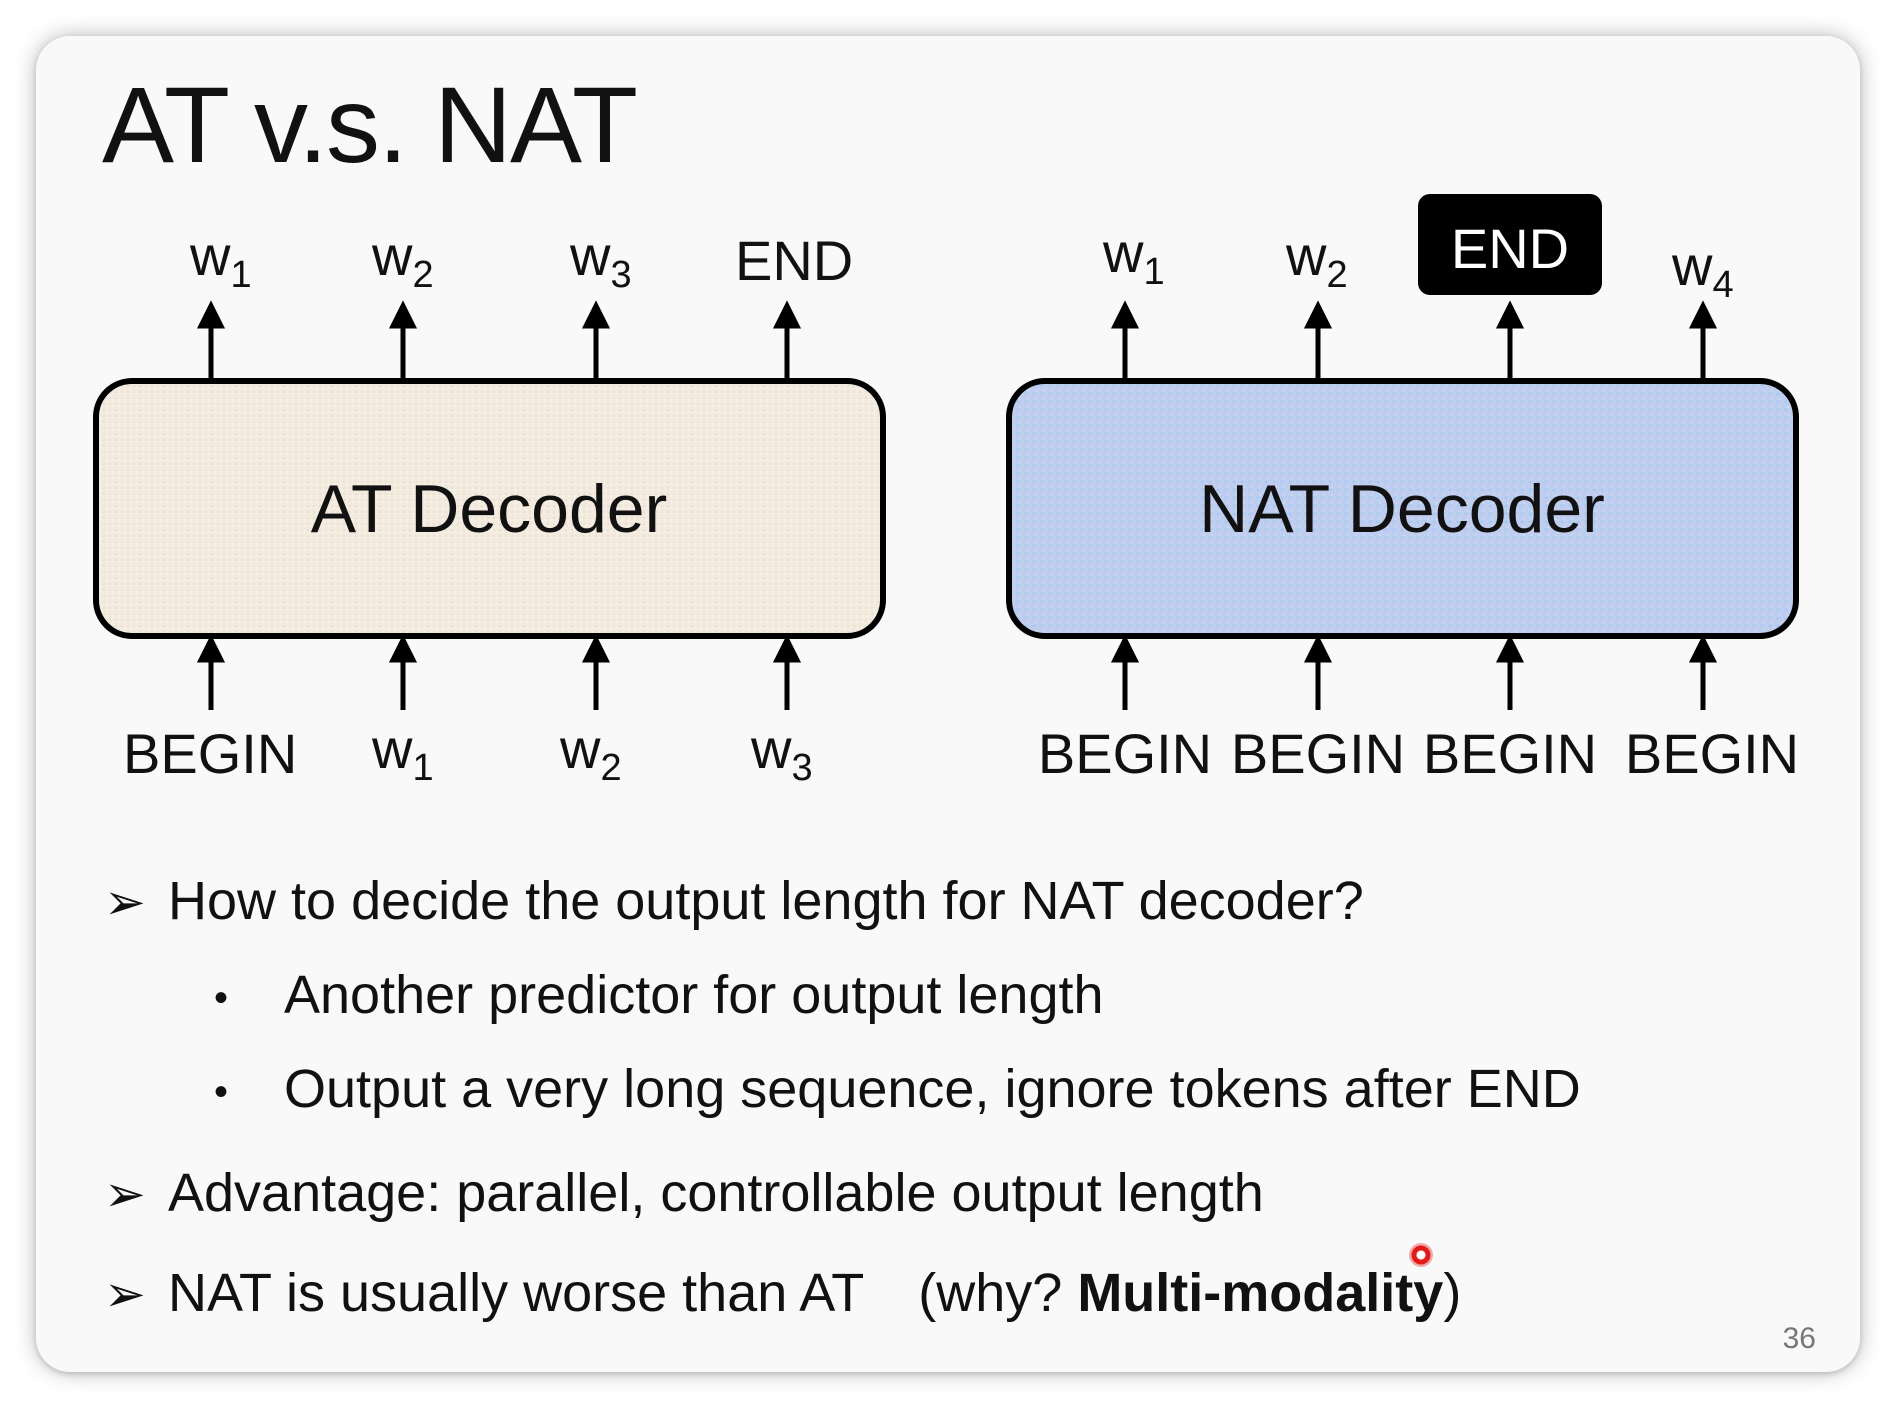 The height and width of the screenshot is (1408, 1898). I want to click on nat-output-token: w2, so click(1316, 260).